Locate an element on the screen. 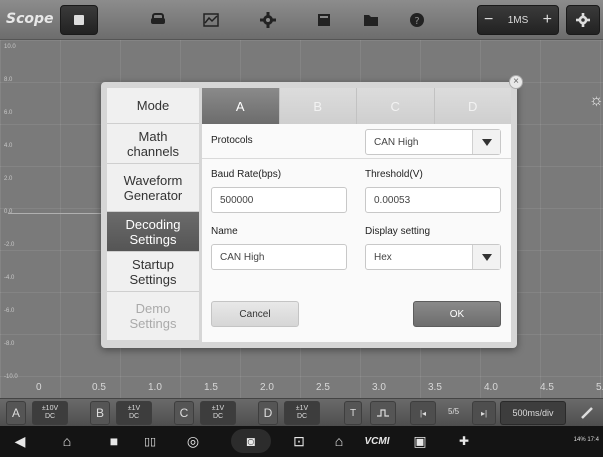 Image resolution: width=603 pixels, height=457 pixels. y-tick-label: 0.0 is located at coordinates (8, 212).